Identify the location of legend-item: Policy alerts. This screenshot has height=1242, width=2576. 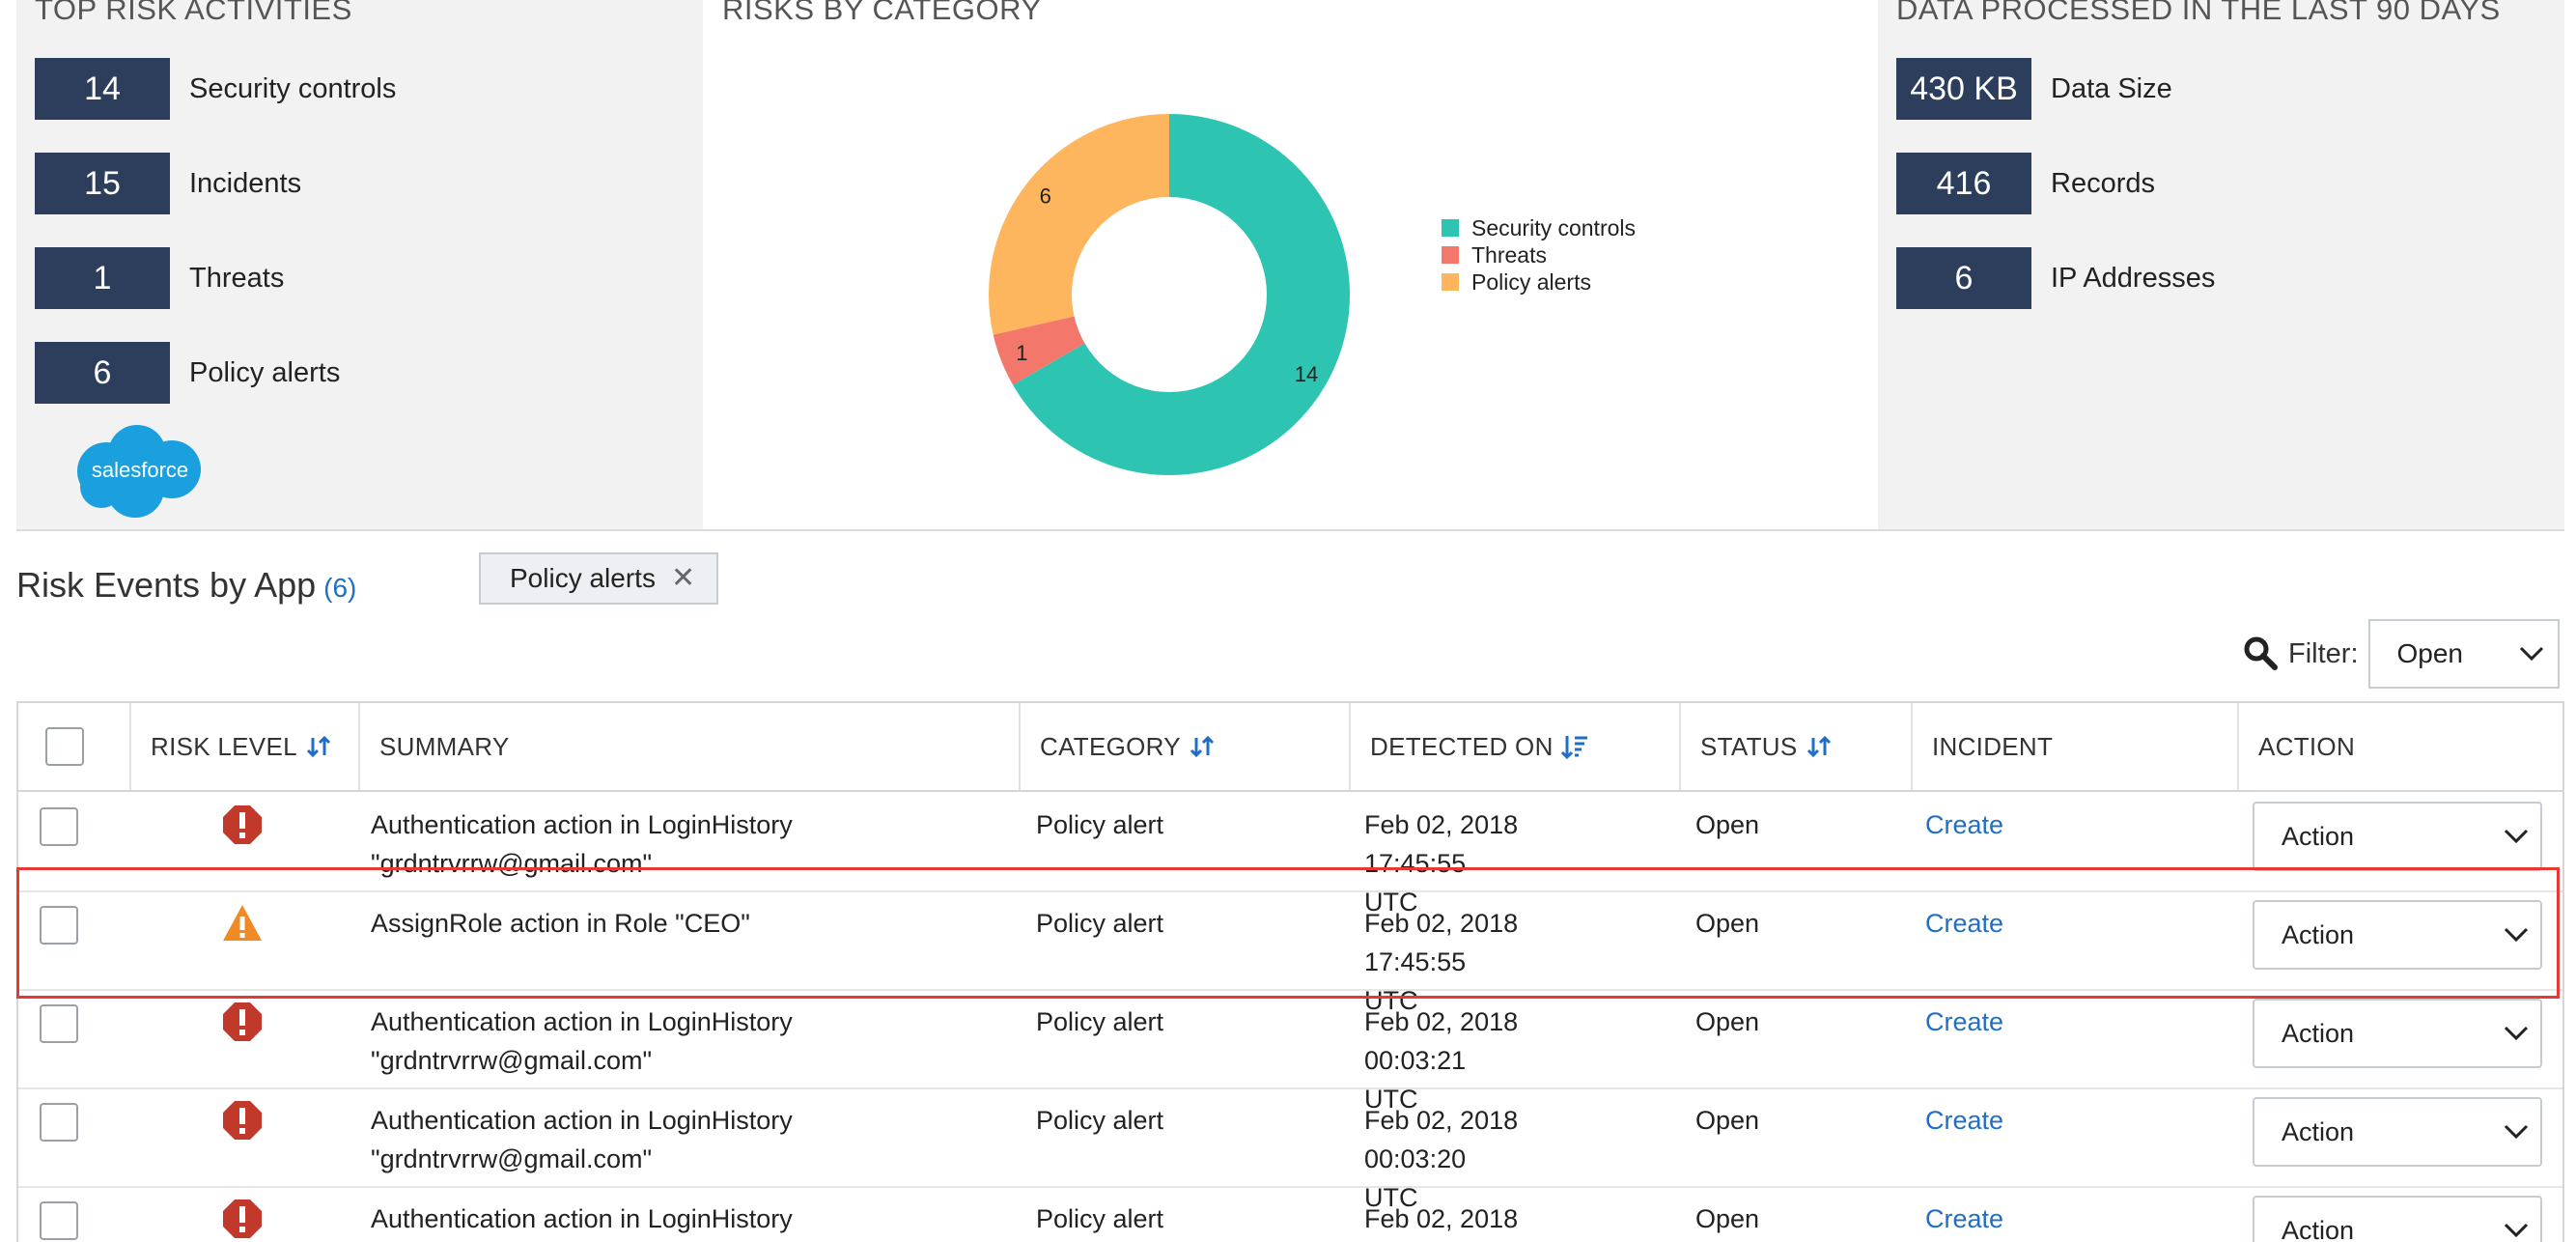
(1539, 282).